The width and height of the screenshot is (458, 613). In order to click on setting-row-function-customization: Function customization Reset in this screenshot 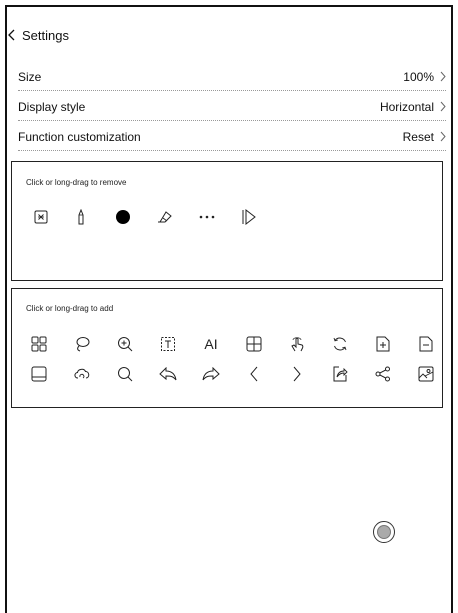, I will do `click(232, 137)`.